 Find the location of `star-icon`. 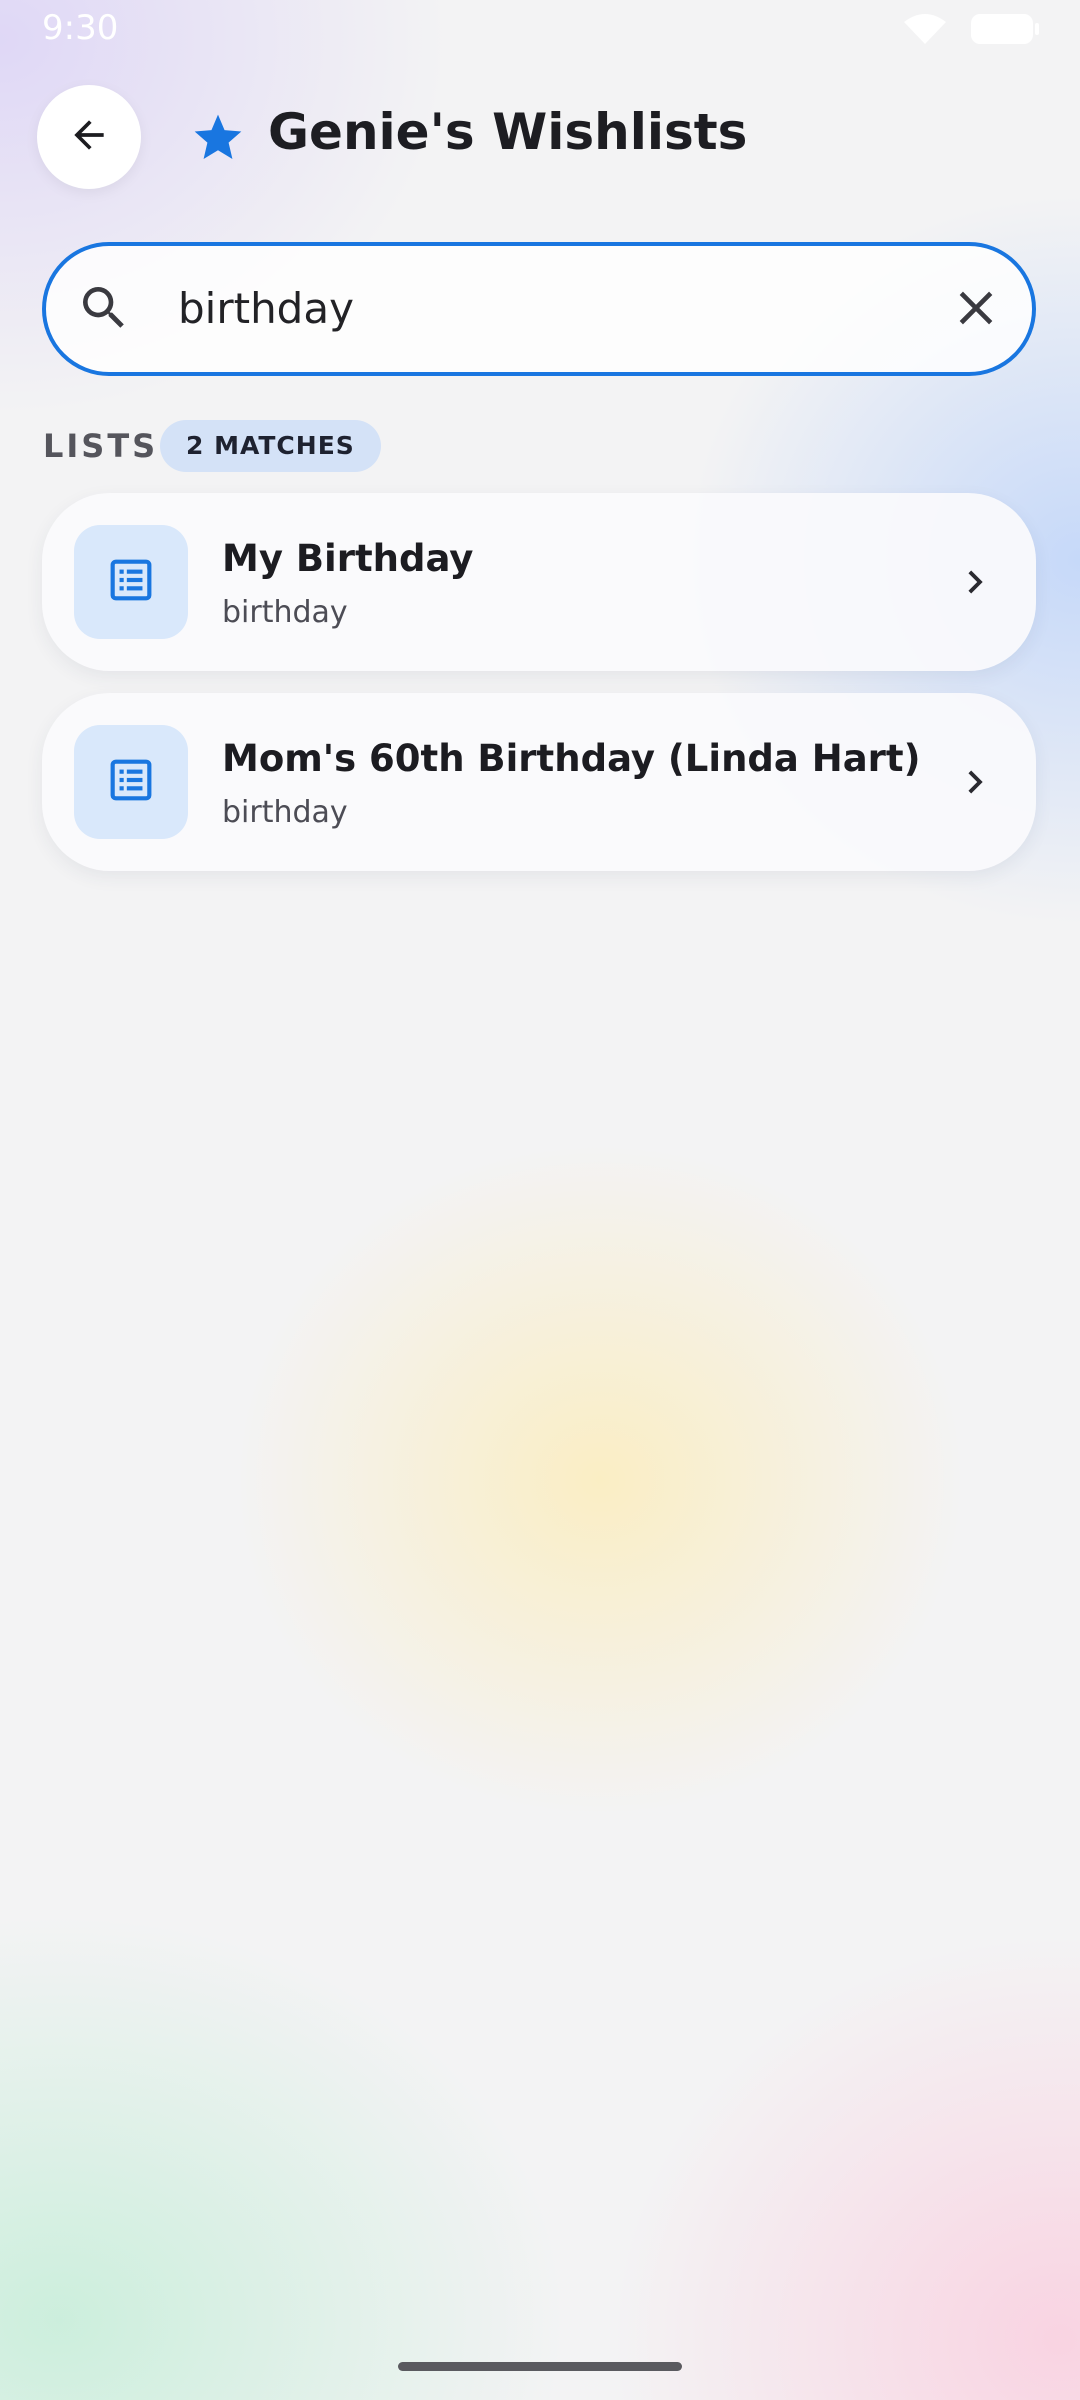

star-icon is located at coordinates (218, 138).